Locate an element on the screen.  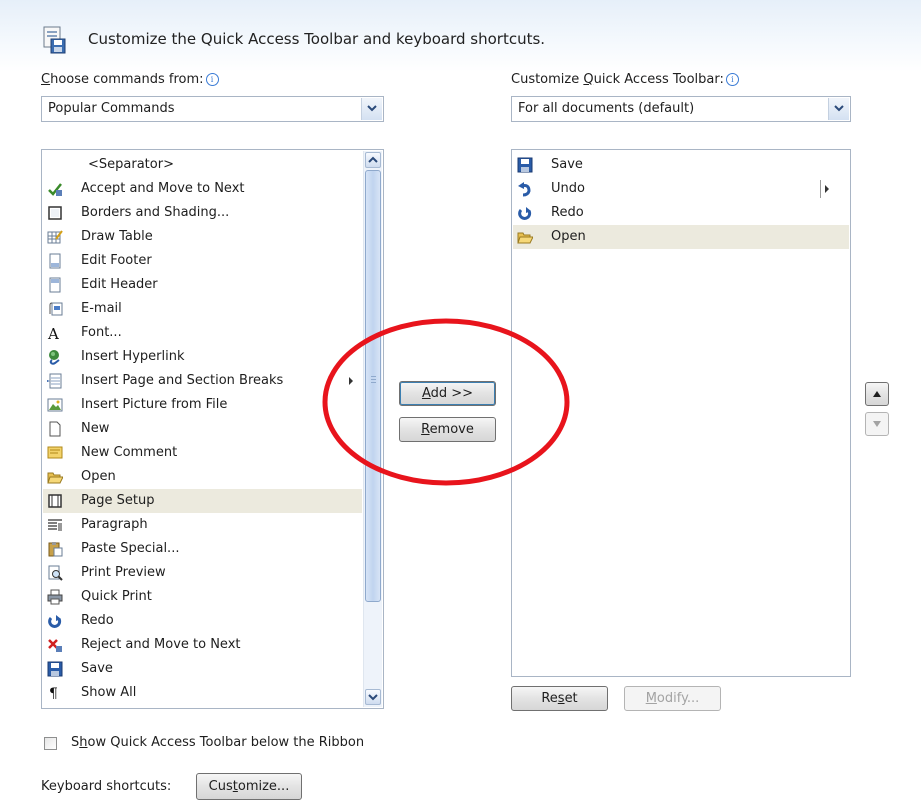
list-item: Insert Picture from File is located at coordinates (202, 405).